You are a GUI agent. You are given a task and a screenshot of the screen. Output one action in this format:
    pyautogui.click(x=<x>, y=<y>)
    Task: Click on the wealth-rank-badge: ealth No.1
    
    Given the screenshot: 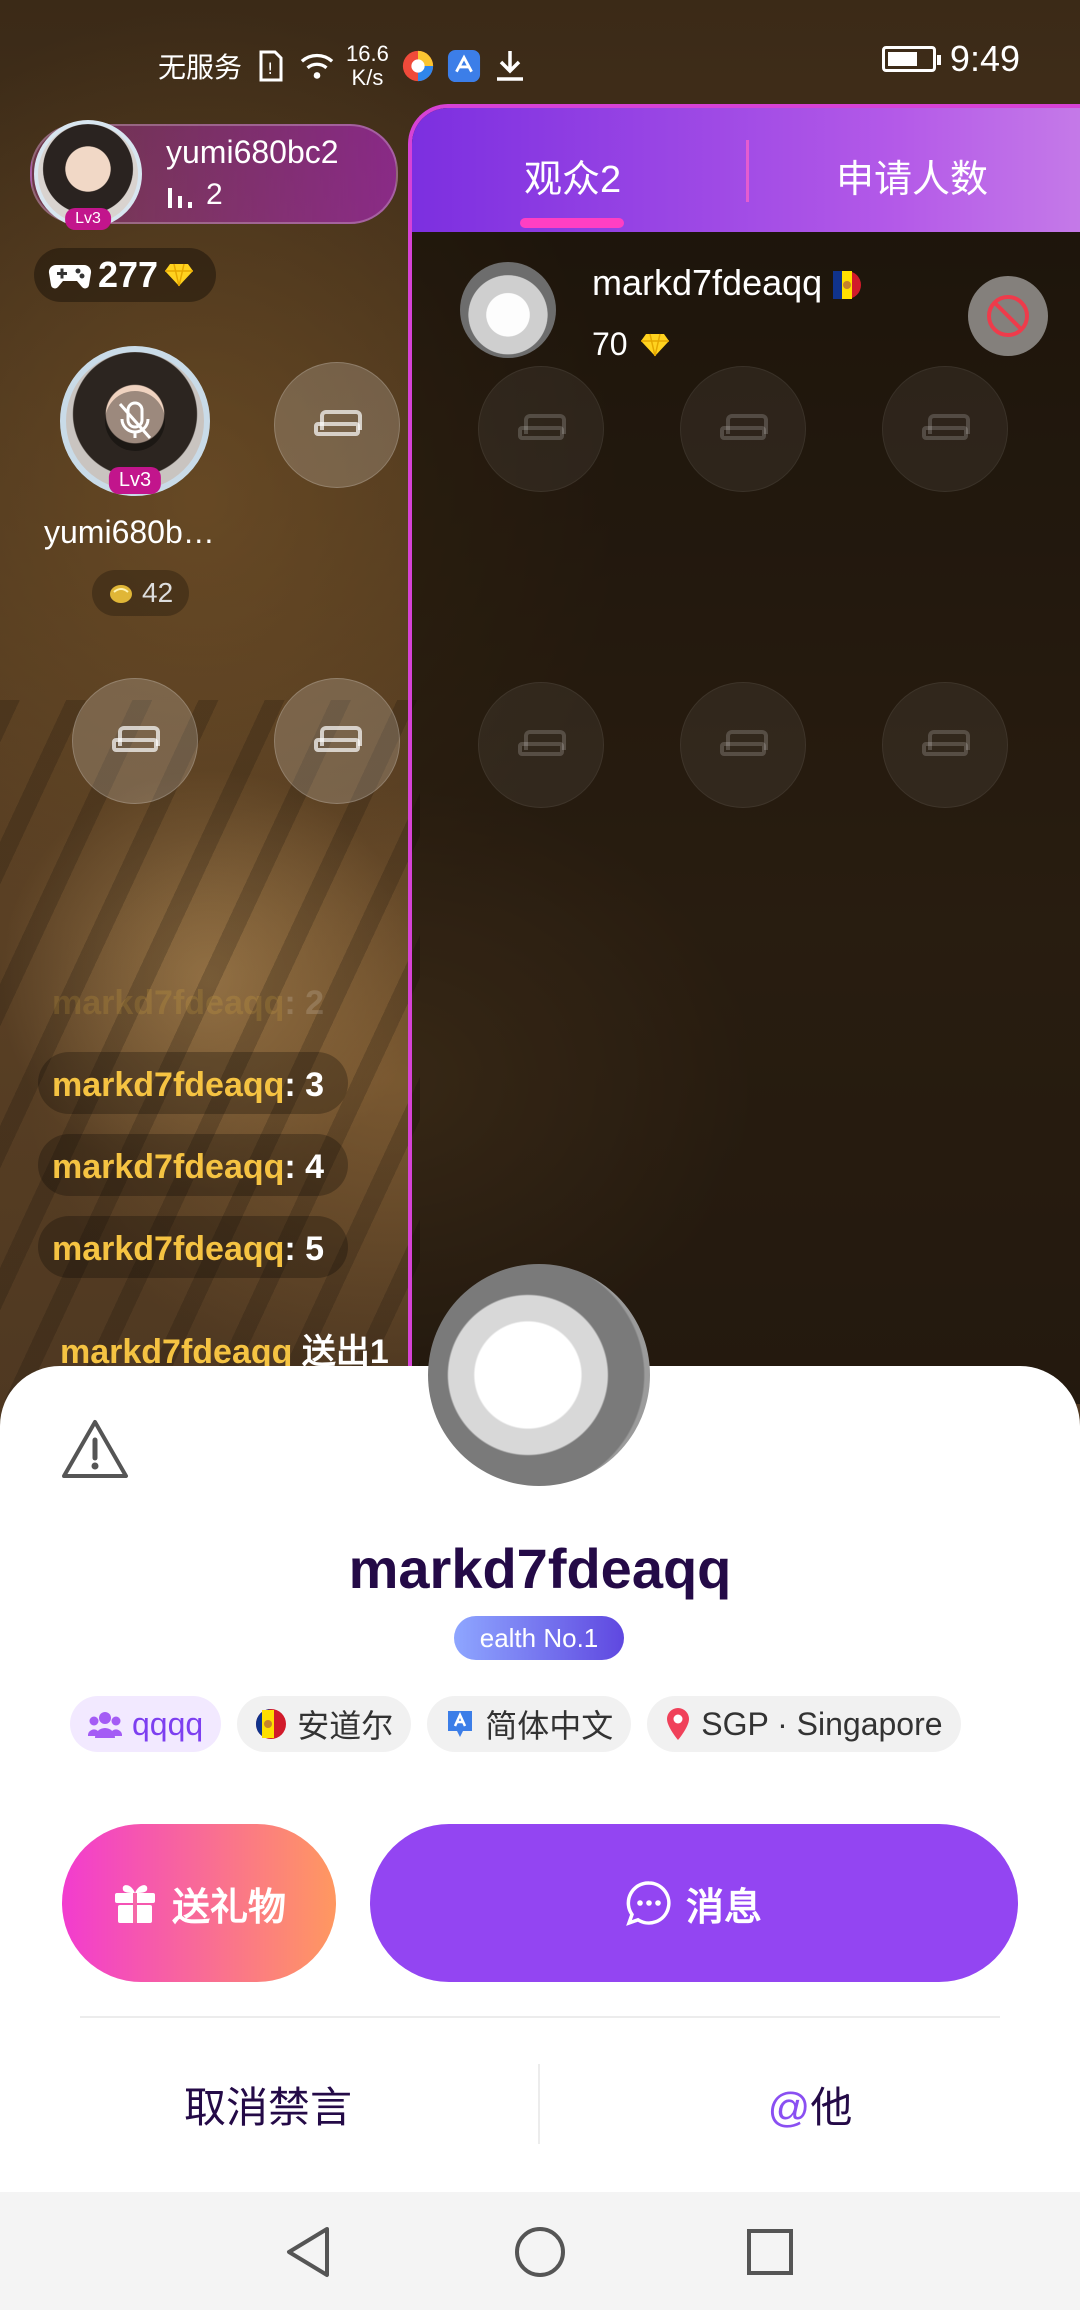 What is the action you would take?
    pyautogui.click(x=539, y=1638)
    